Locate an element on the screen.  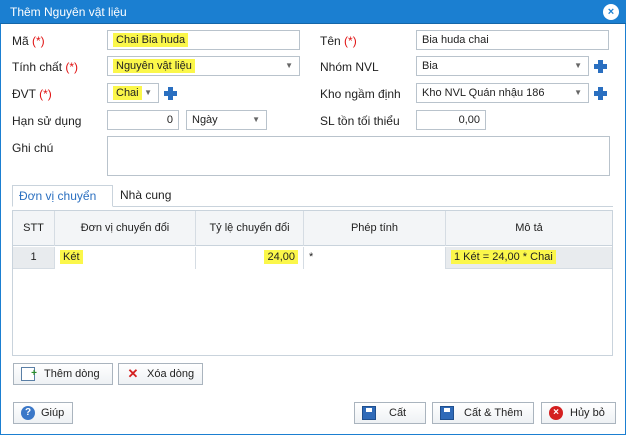
ten-input: Bia huda chai is located at coordinates (512, 40).